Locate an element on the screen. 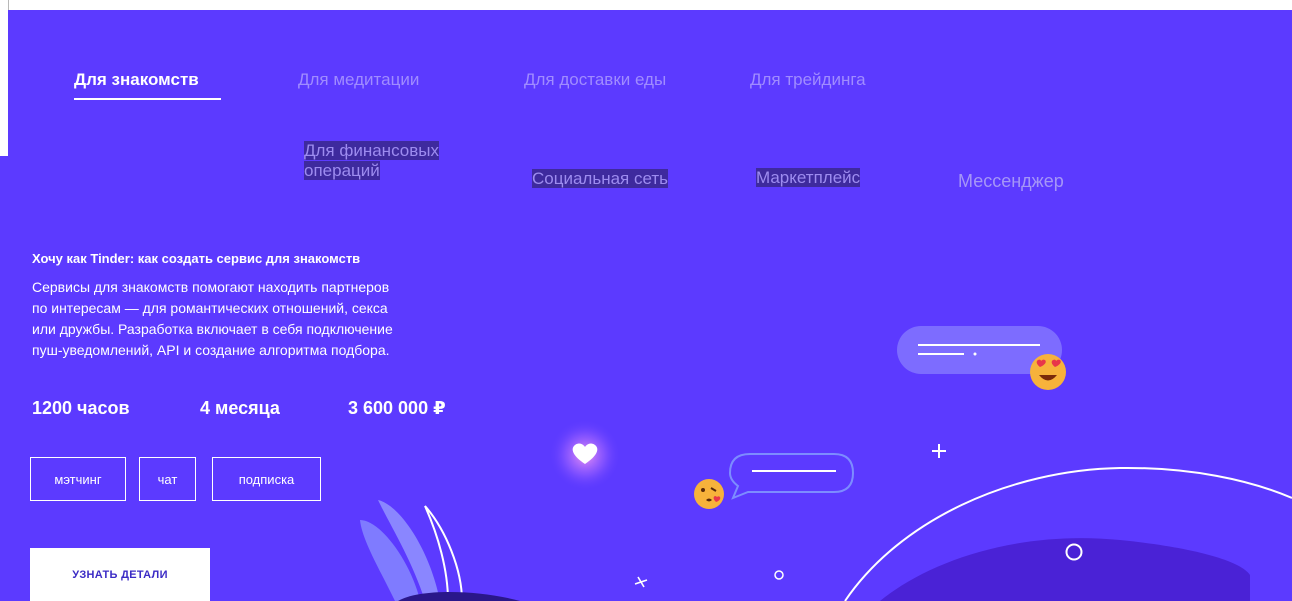 Image resolution: width=1292 pixels, height=601 pixels. tab-marketplace: Маркетплейс is located at coordinates (808, 178).